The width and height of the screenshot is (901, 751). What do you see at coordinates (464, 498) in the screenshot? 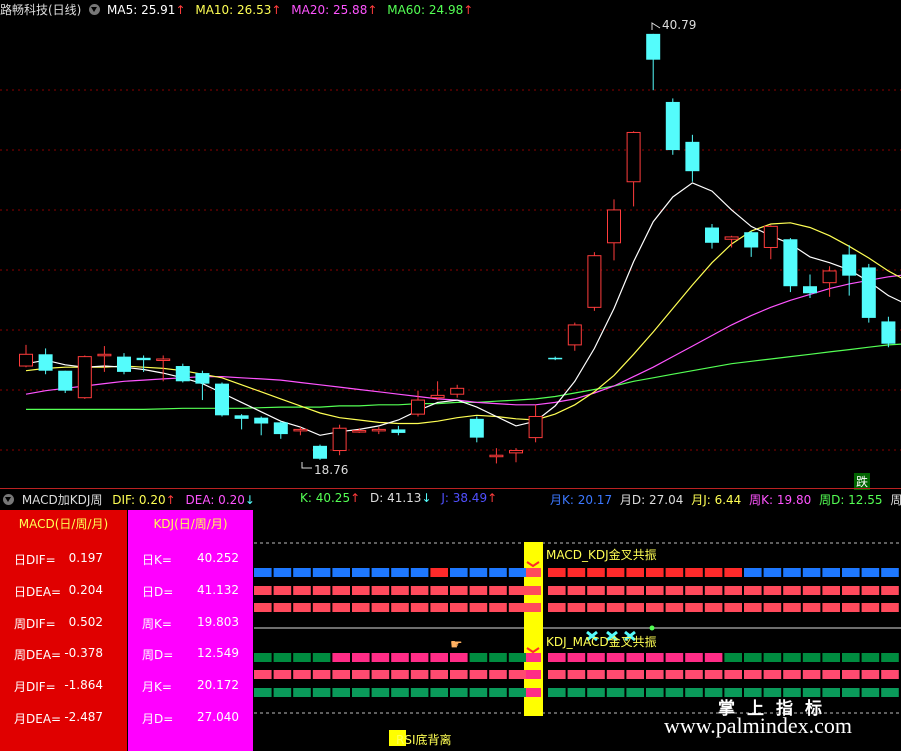
I see `j-readout: J: 38.49` at bounding box center [464, 498].